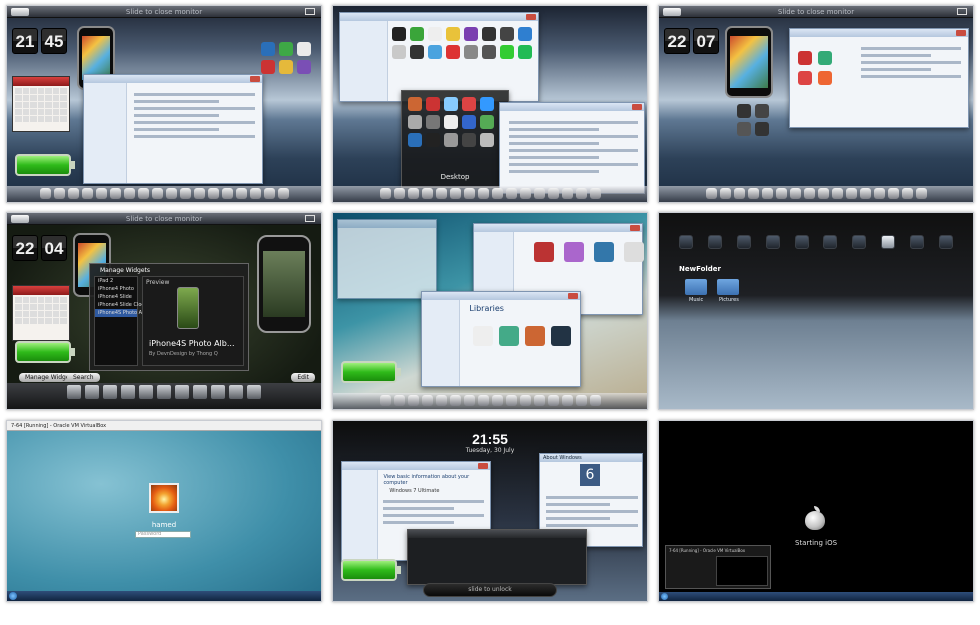  I want to click on edit-button: Edit, so click(303, 377).